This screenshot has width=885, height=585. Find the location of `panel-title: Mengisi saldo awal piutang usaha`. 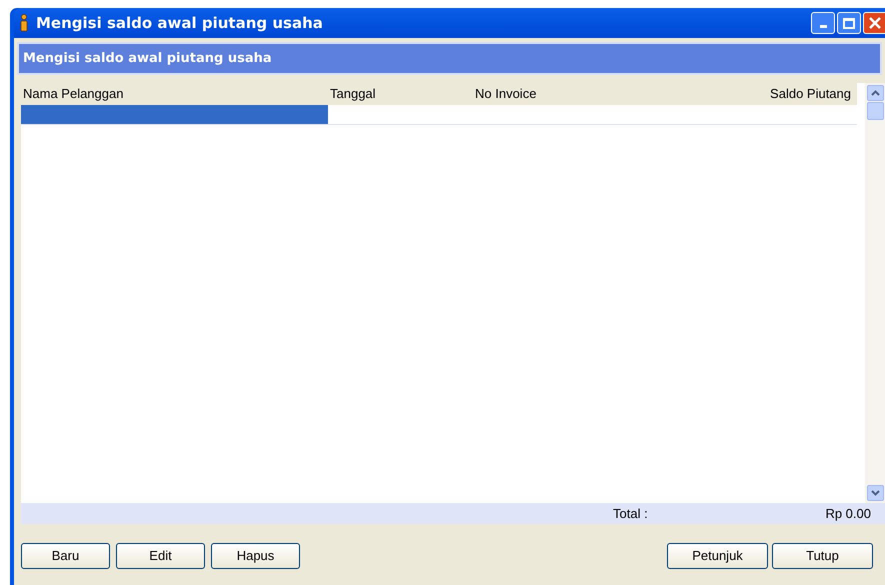

panel-title: Mengisi saldo awal piutang usaha is located at coordinates (147, 59).